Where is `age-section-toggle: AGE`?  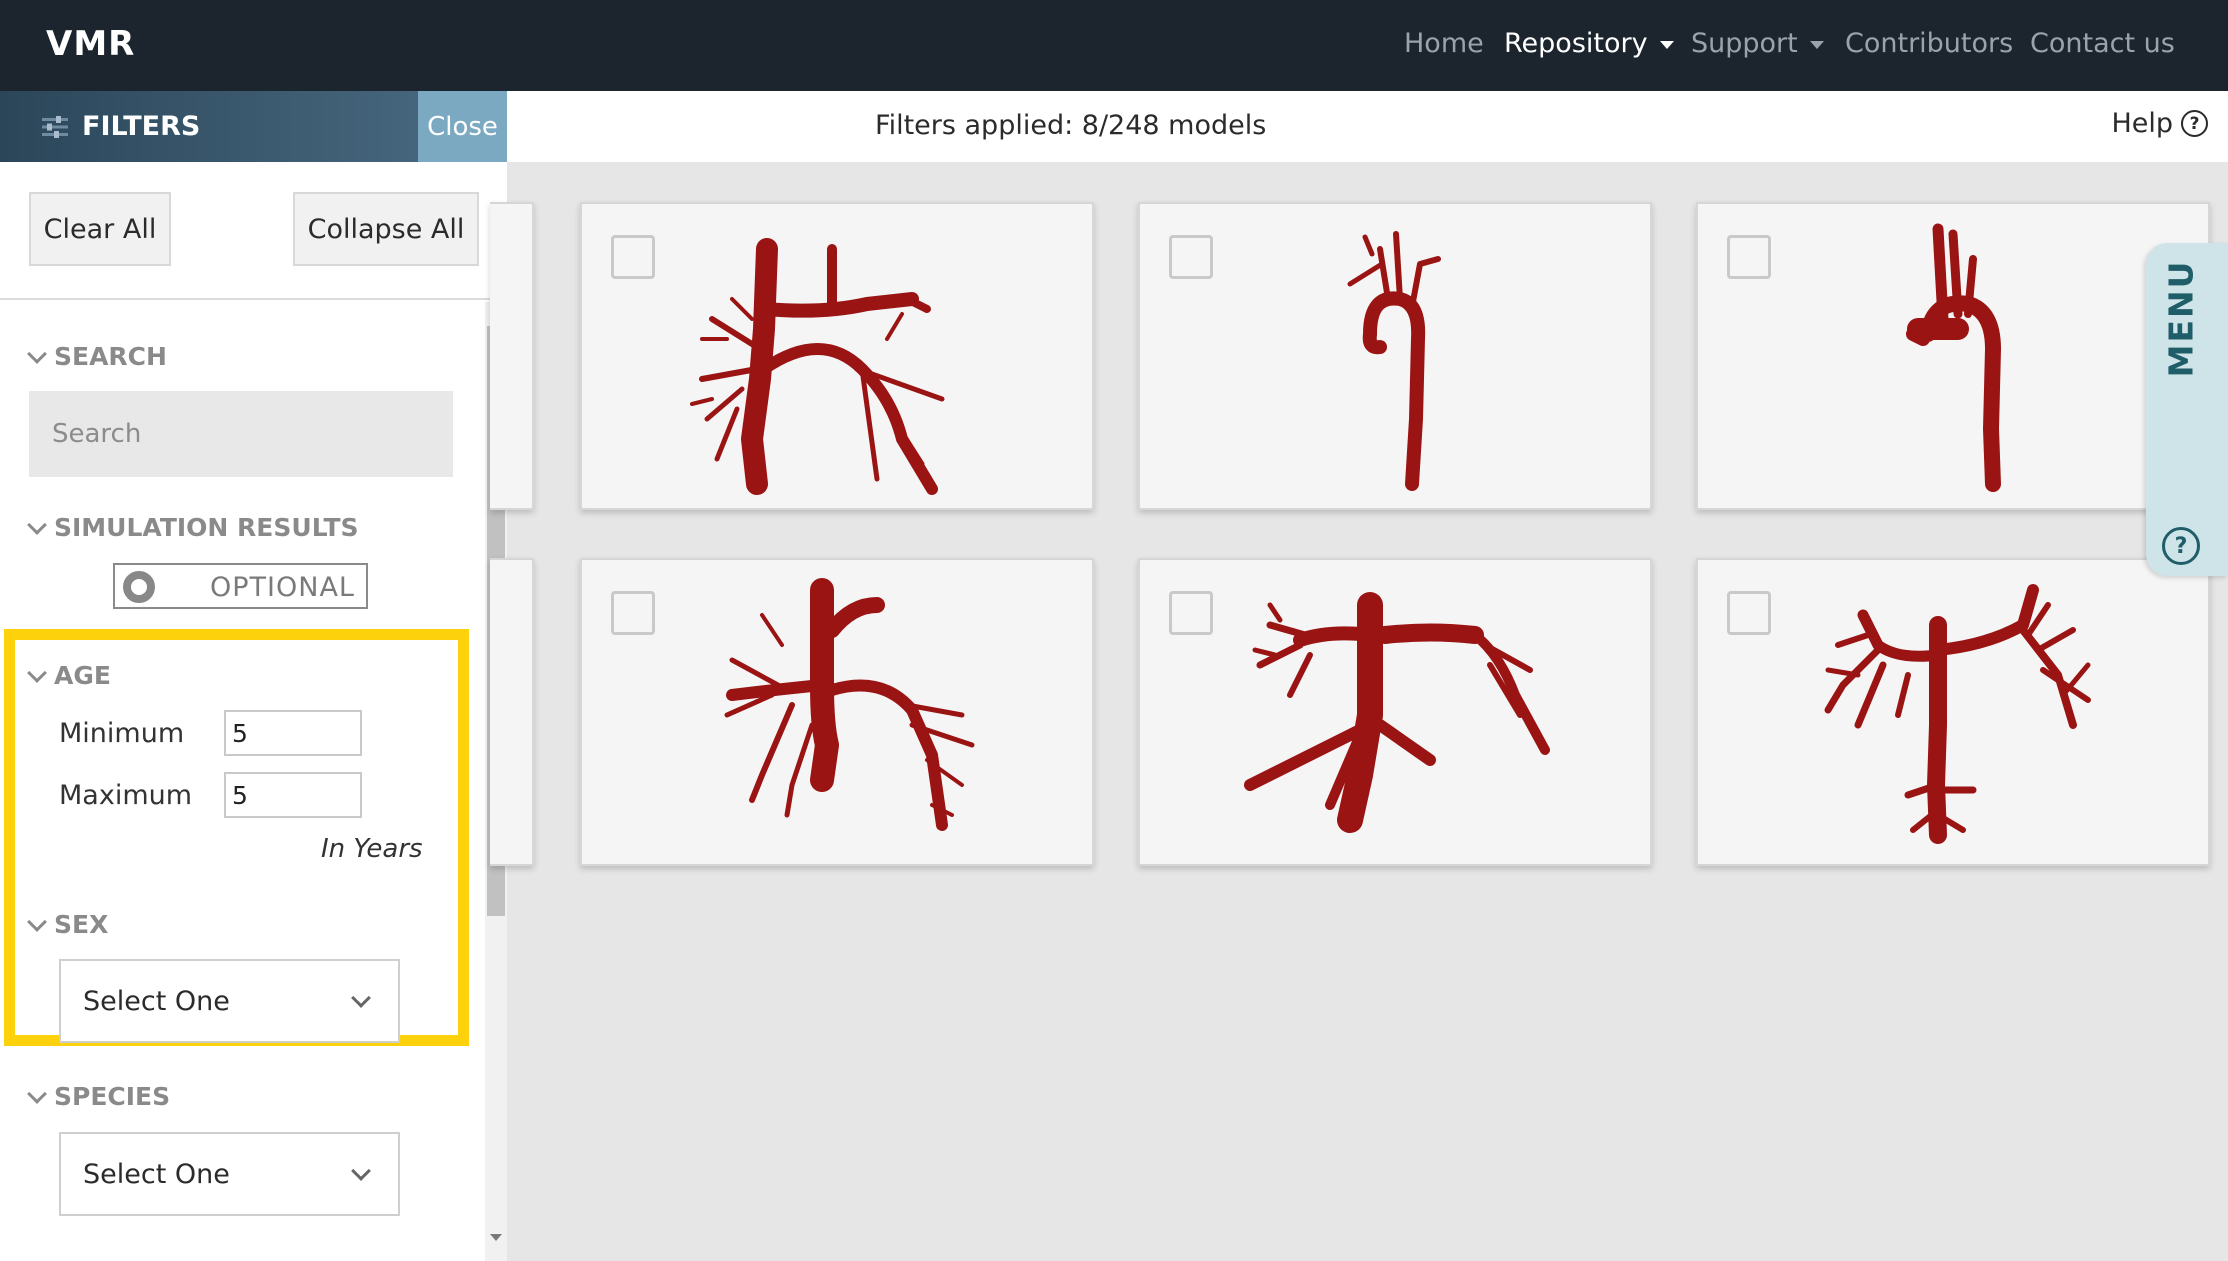 age-section-toggle: AGE is located at coordinates (69, 675).